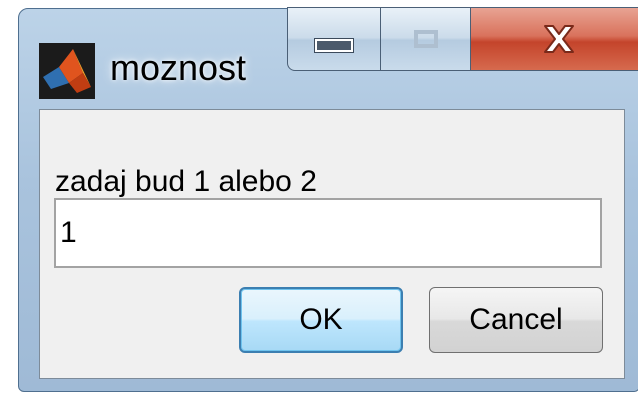 The height and width of the screenshot is (393, 638). I want to click on caption-buttons, so click(462, 39).